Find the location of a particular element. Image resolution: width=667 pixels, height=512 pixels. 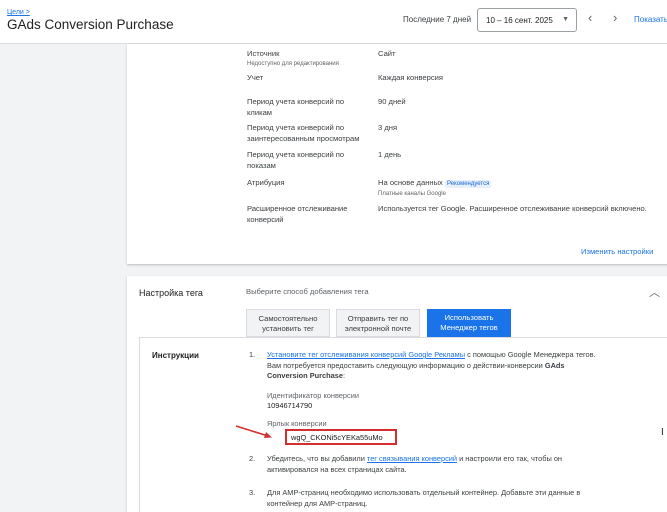

setting-value: На основе данных is located at coordinates (410, 182).